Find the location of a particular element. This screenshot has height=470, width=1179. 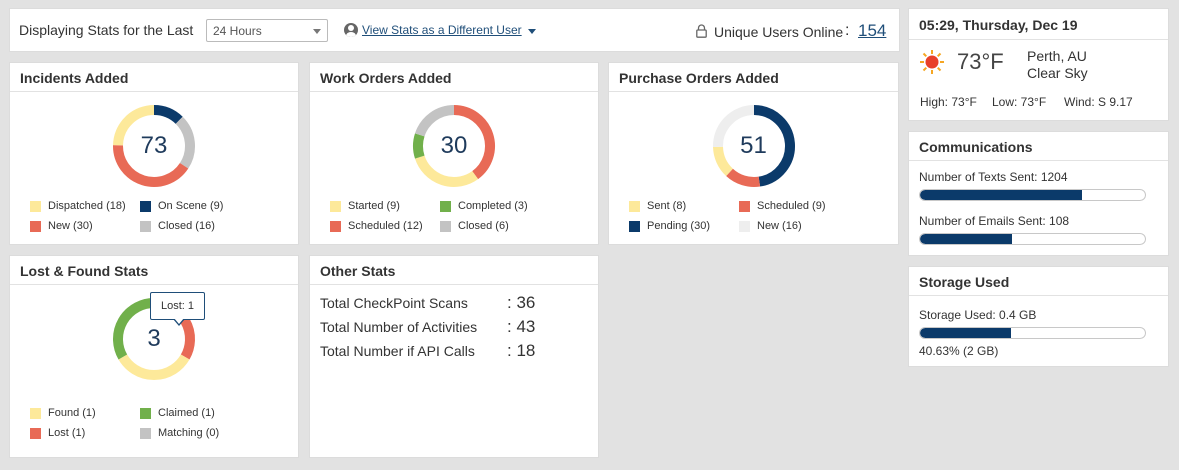

weather-wind: Wind: S 9.17 is located at coordinates (1098, 102).